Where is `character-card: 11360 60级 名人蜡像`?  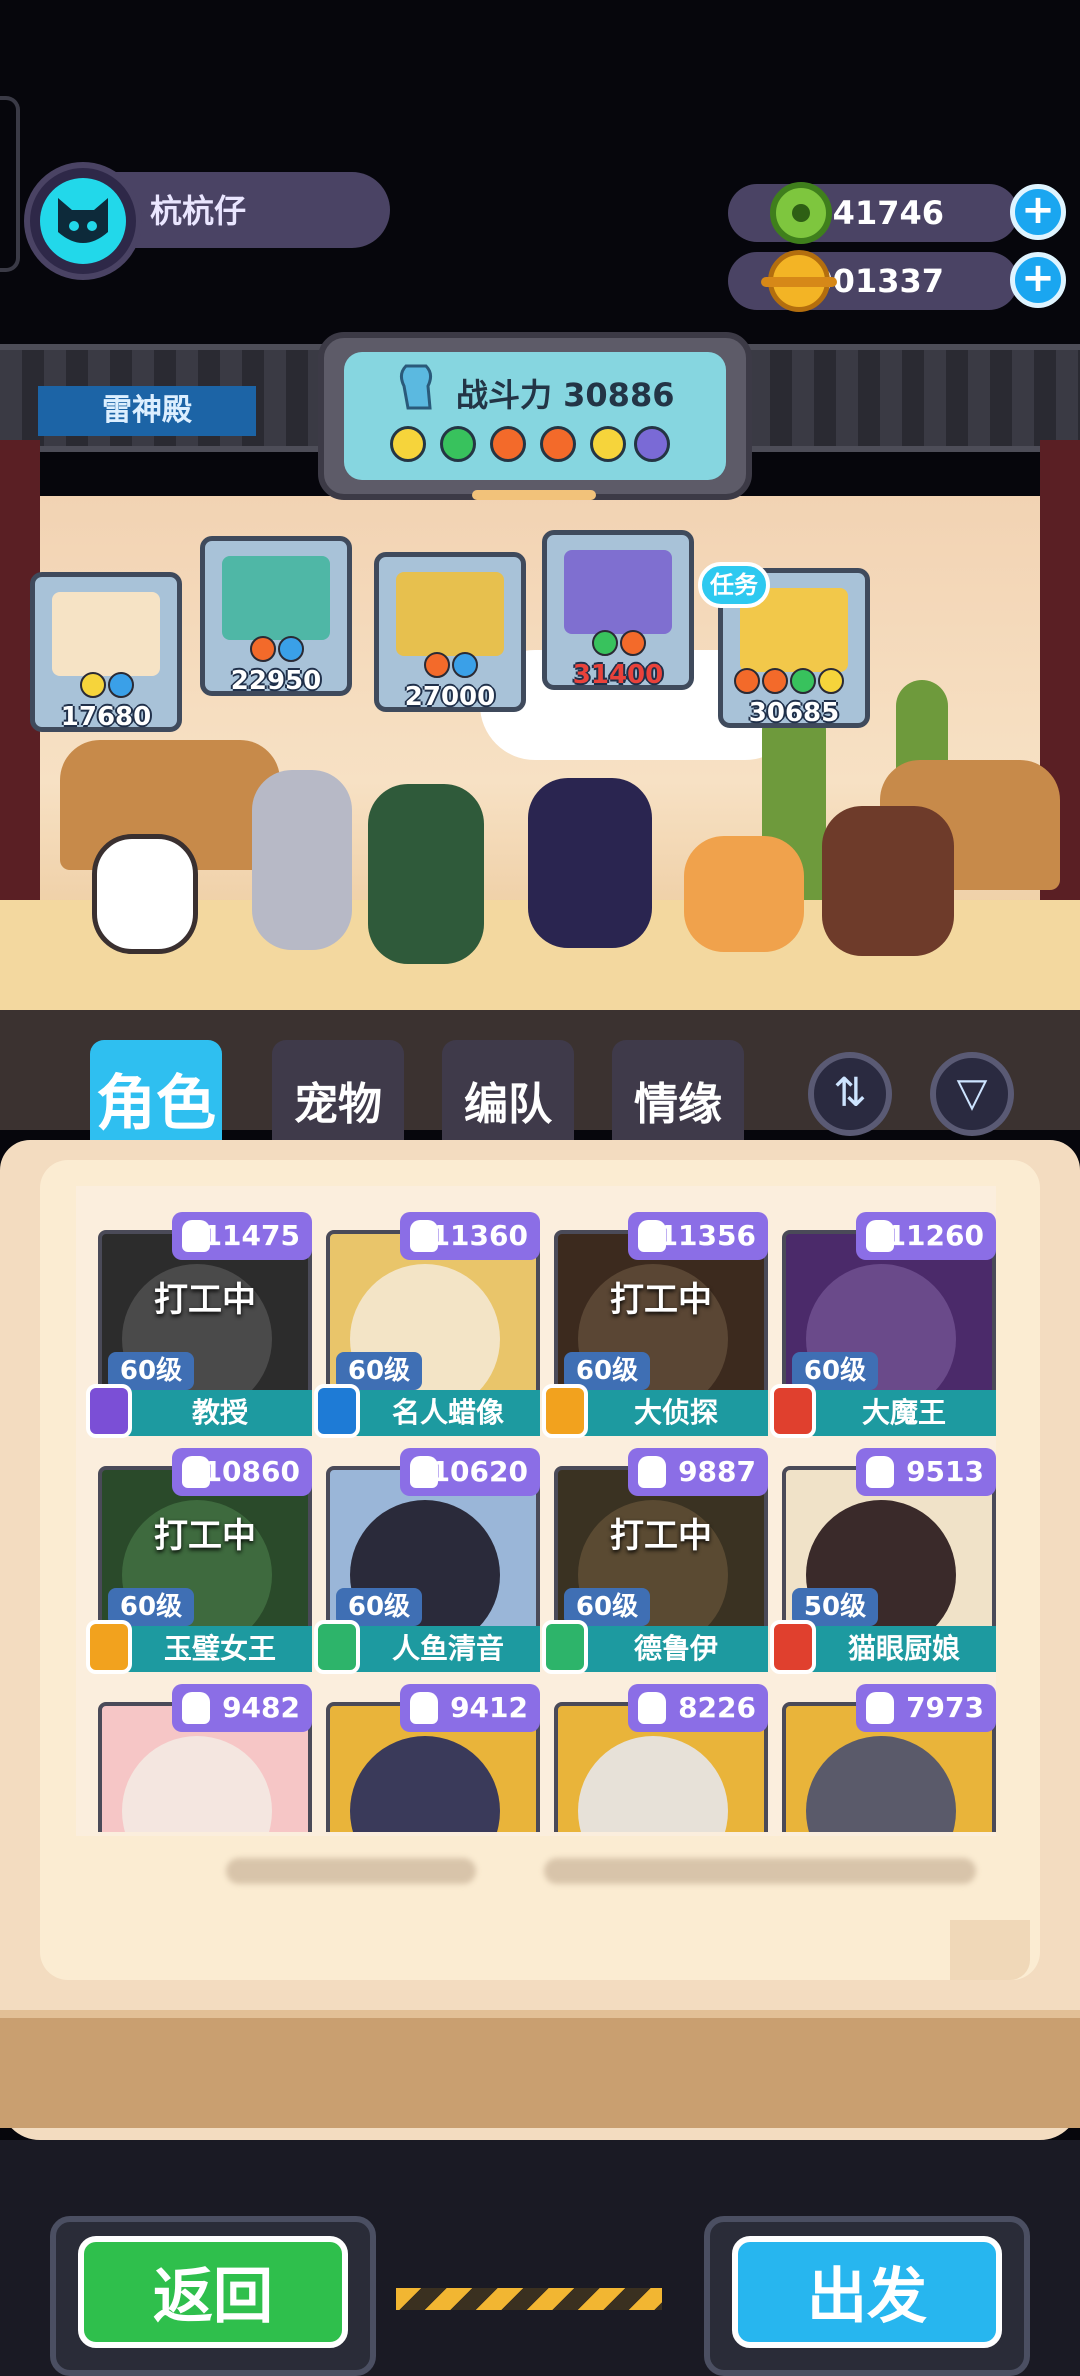
character-card: 11360 60级 名人蜡像 is located at coordinates (427, 1325).